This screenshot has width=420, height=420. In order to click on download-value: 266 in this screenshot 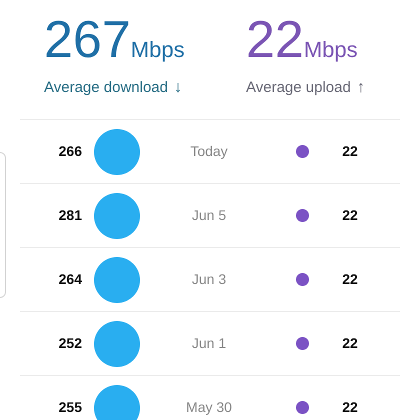, I will do `click(70, 151)`.